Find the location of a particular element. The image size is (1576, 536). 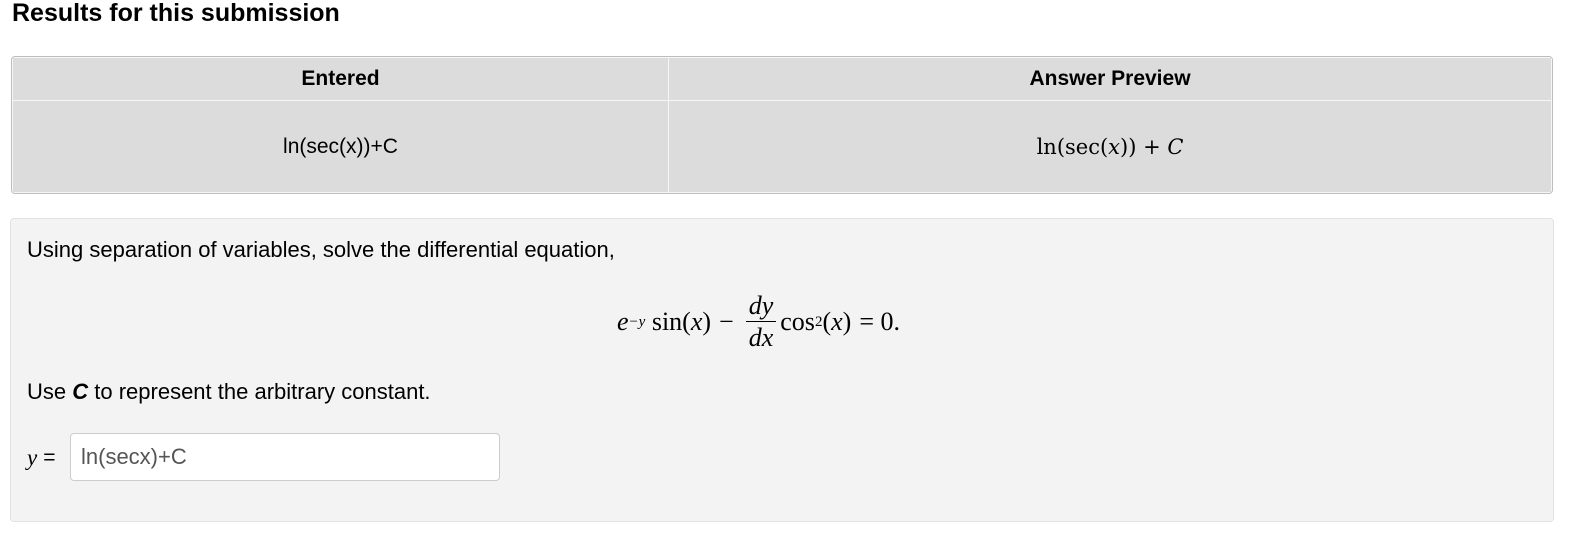

eq-dy: dy is located at coordinates (761, 306).